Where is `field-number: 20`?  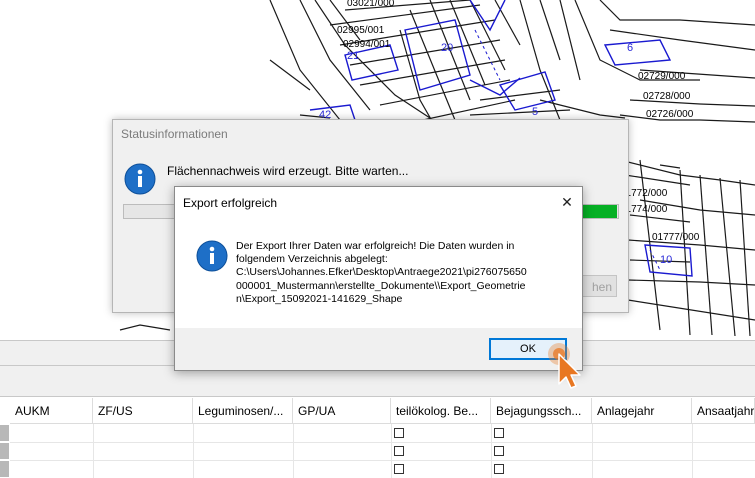
field-number: 20 is located at coordinates (447, 48).